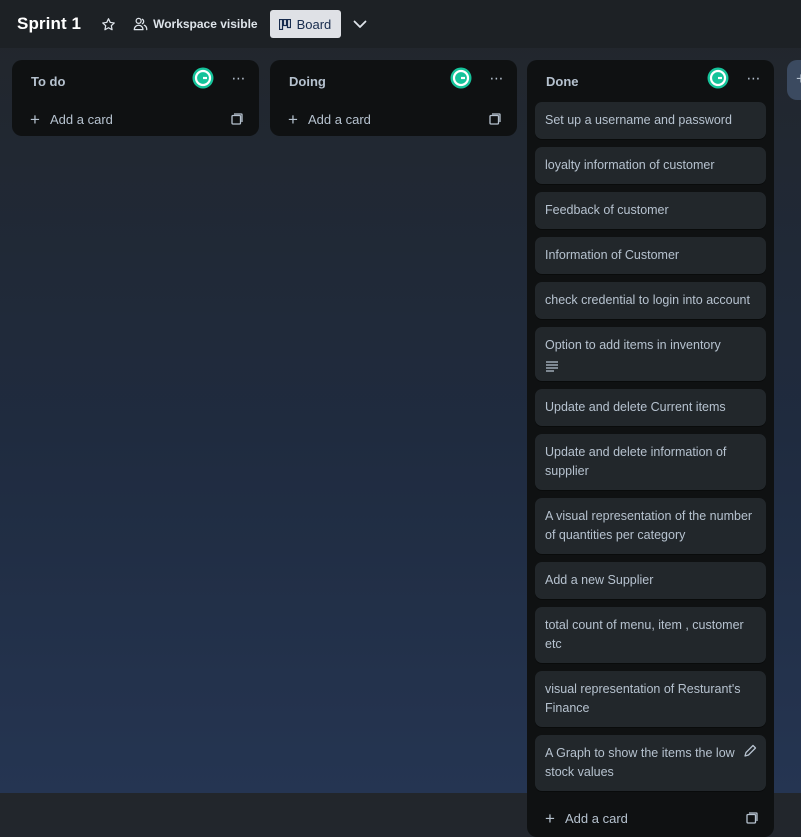  I want to click on add-list-button: +, so click(794, 80).